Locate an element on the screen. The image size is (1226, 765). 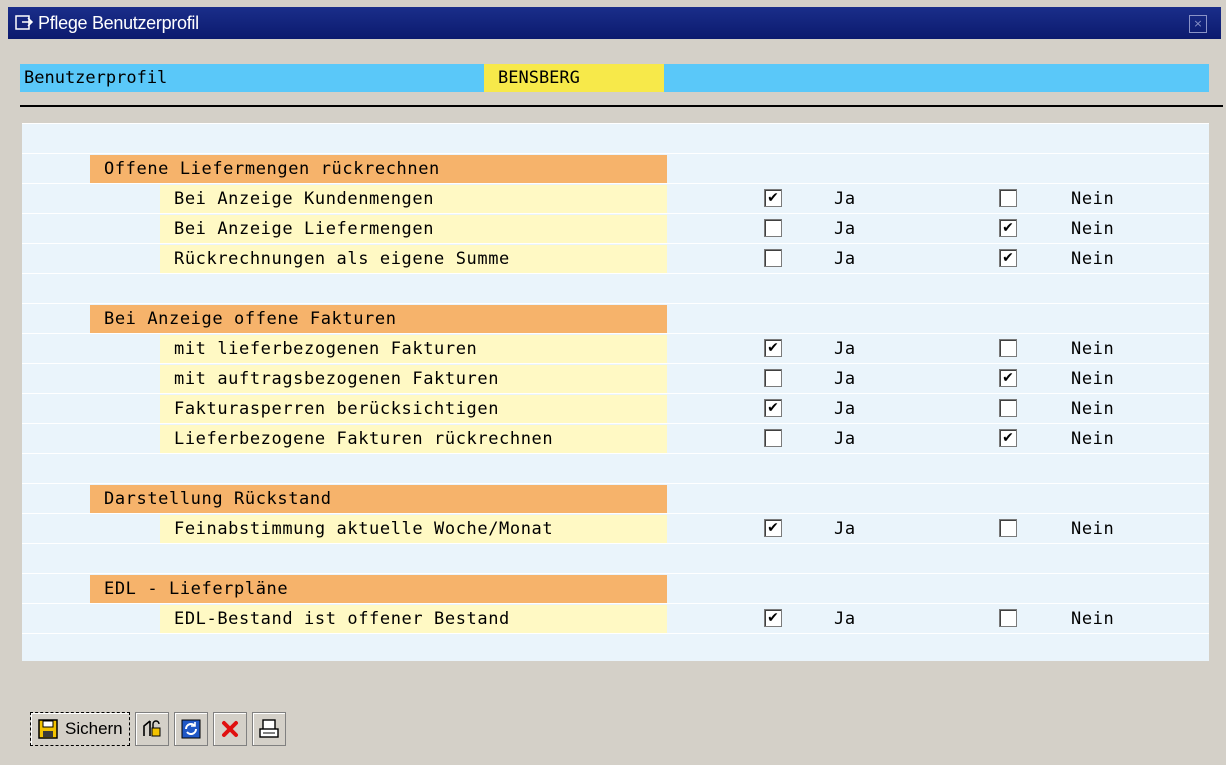
save-label: Sichern is located at coordinates (94, 728).